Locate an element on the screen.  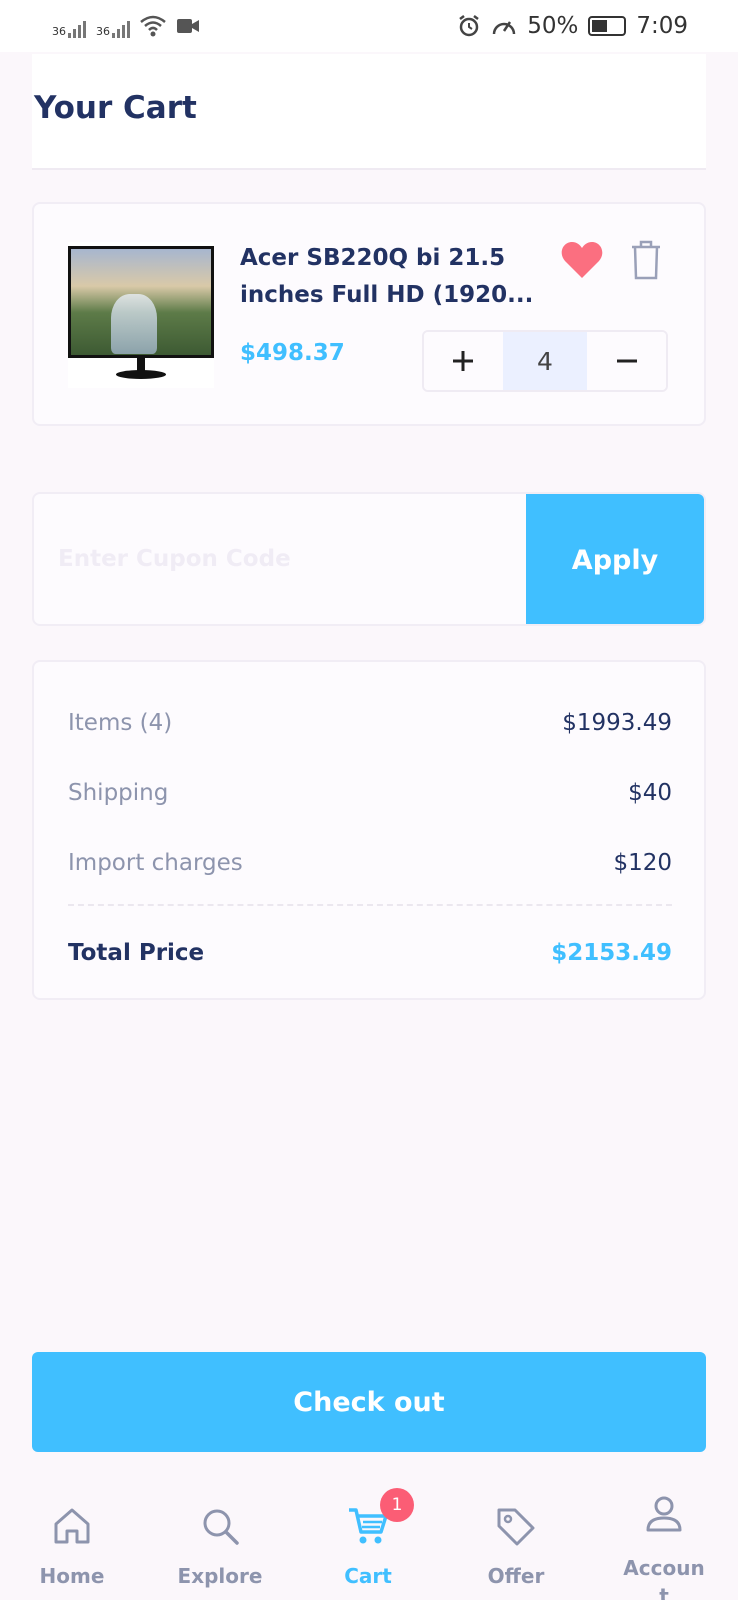
apply-button: Apply is located at coordinates (615, 559).